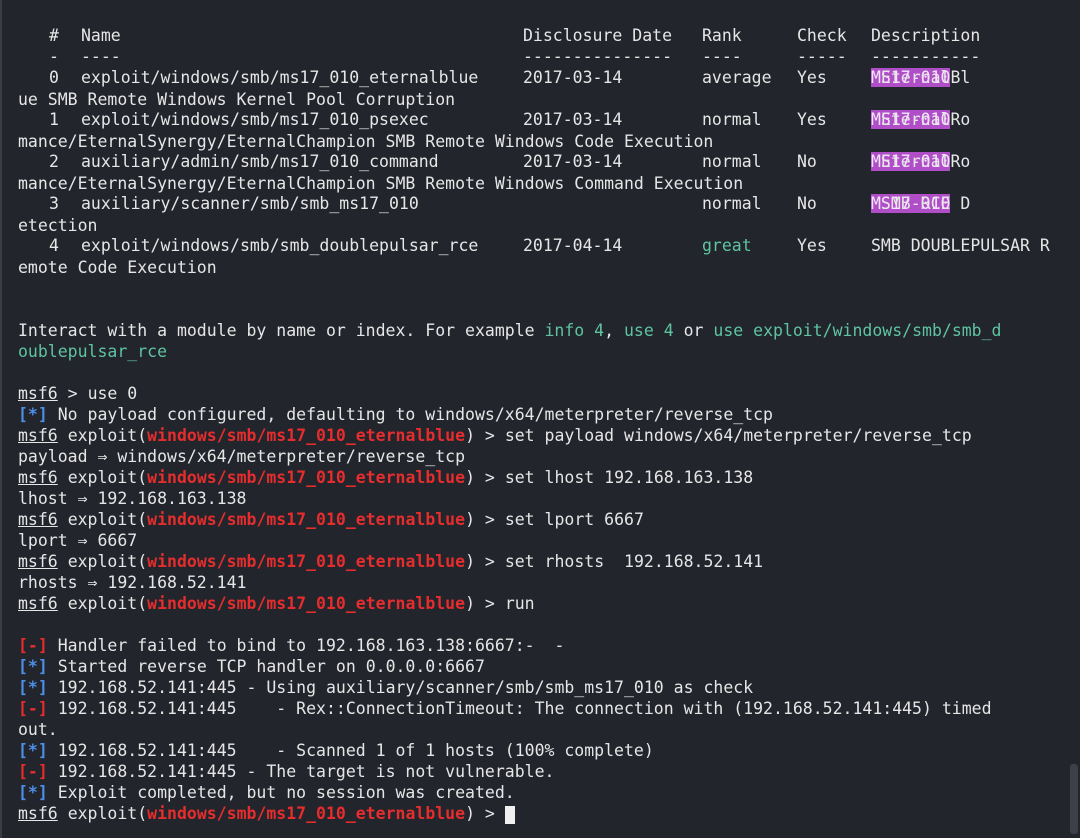  Describe the element at coordinates (542, 729) in the screenshot. I see `output-line: out.` at that location.